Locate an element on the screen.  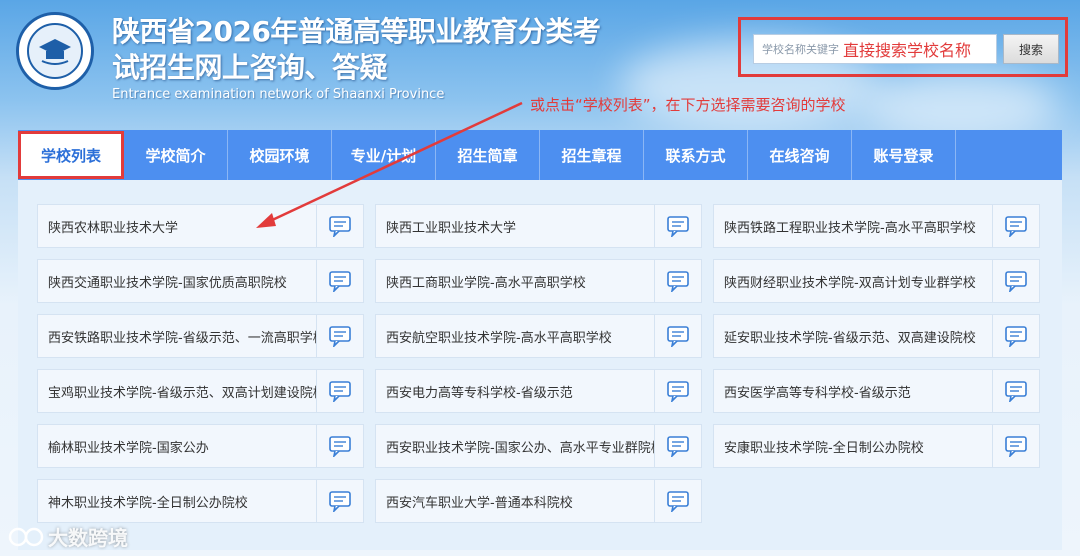
school-name: 西安铁路职业技术学院-省级示范、一流高职学校 is located at coordinates (177, 336).